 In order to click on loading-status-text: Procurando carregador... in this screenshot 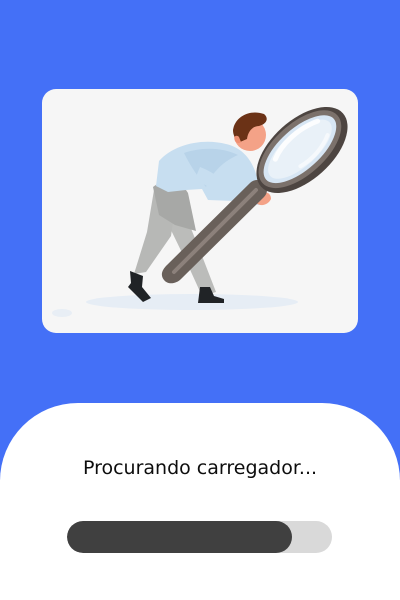, I will do `click(200, 468)`.